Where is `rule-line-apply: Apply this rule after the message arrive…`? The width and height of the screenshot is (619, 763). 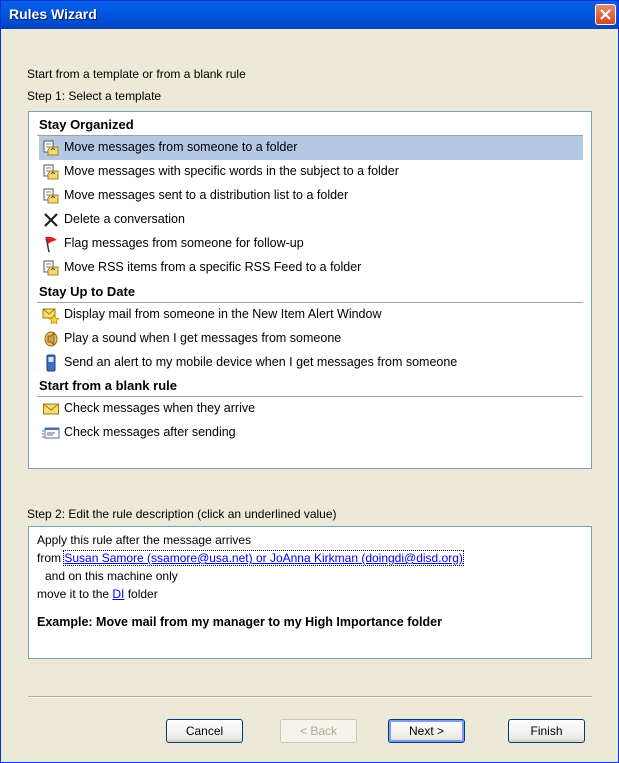 rule-line-apply: Apply this rule after the message arrive… is located at coordinates (144, 540).